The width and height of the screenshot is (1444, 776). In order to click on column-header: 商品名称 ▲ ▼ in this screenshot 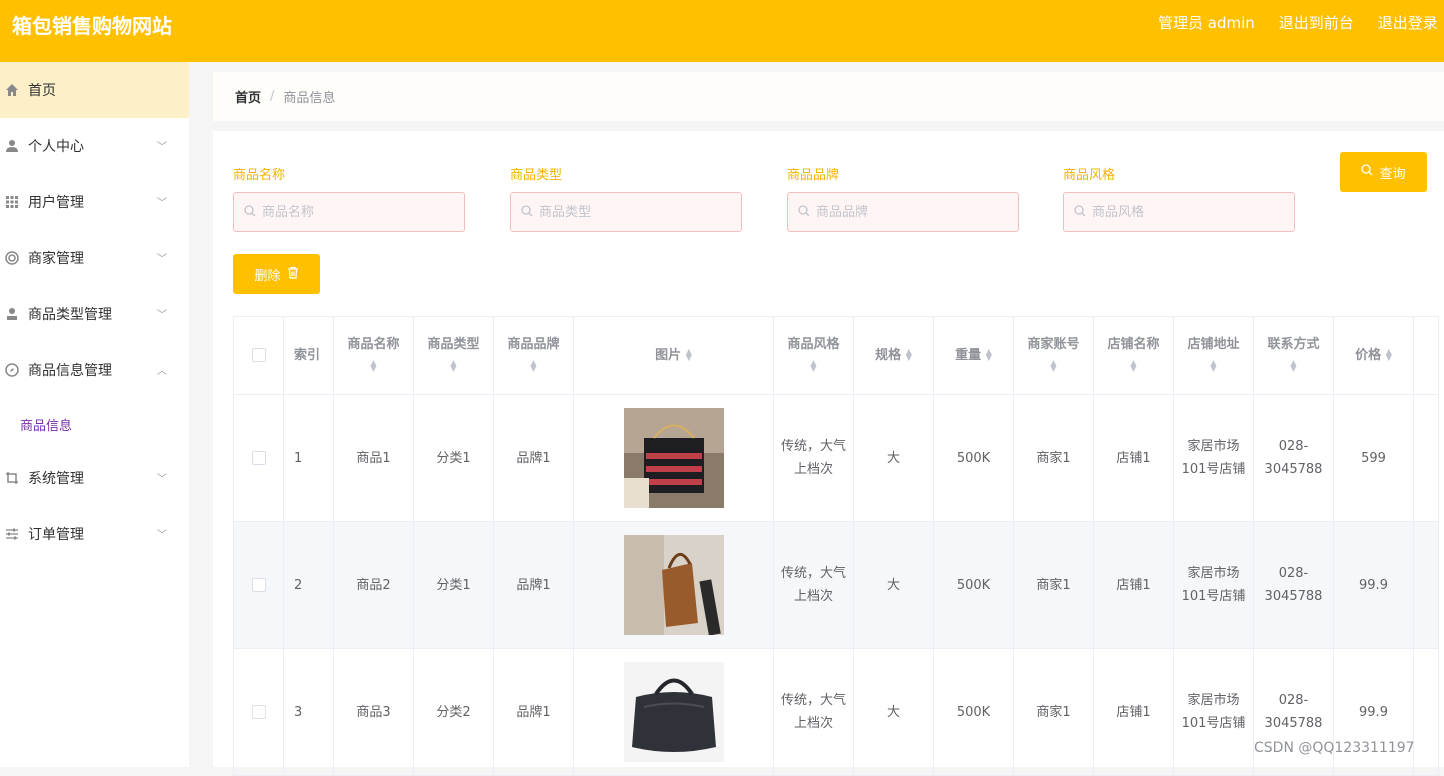, I will do `click(373, 355)`.